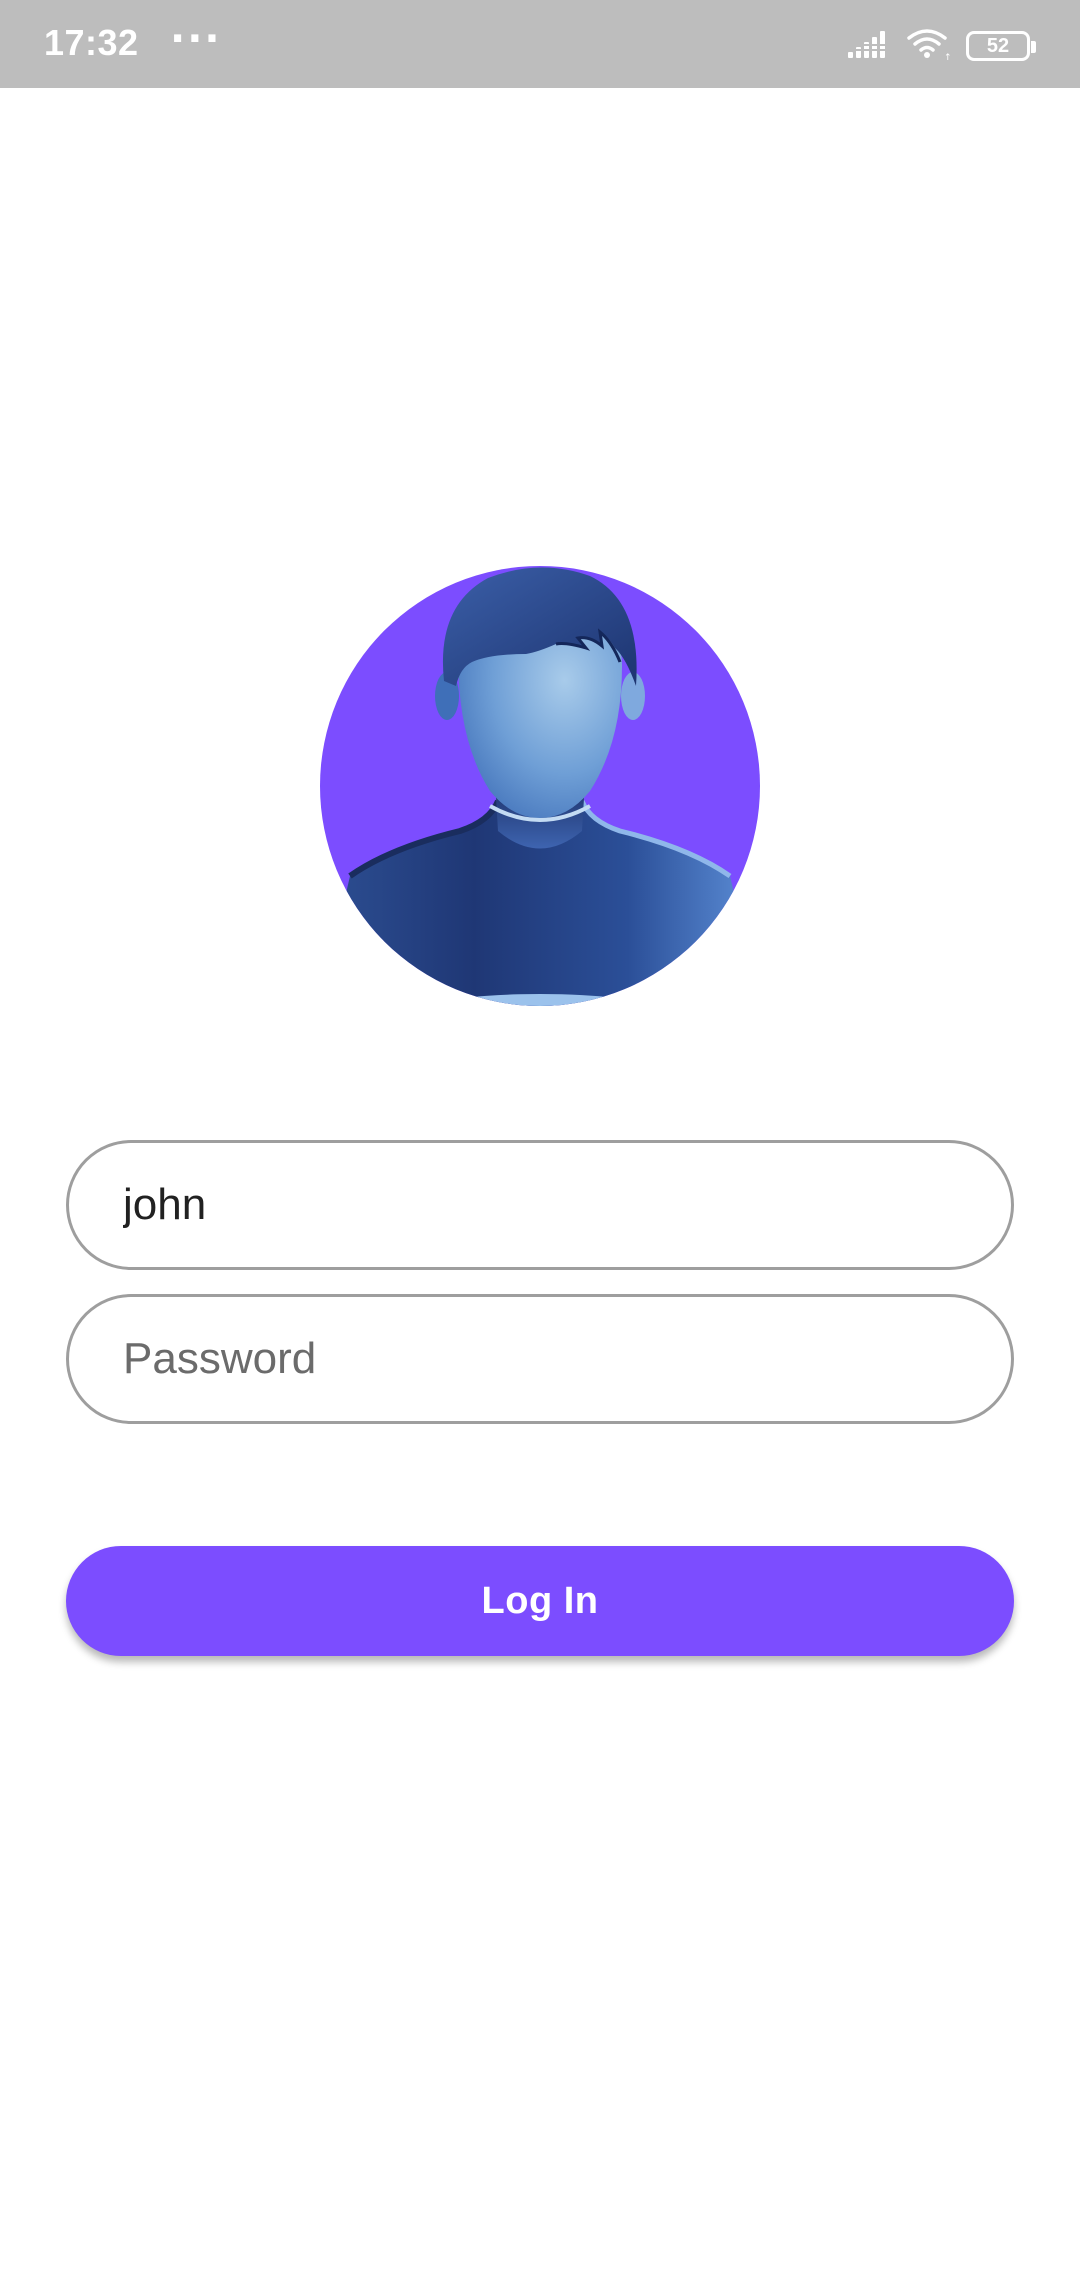  Describe the element at coordinates (540, 1601) in the screenshot. I see `login-button: Log In` at that location.